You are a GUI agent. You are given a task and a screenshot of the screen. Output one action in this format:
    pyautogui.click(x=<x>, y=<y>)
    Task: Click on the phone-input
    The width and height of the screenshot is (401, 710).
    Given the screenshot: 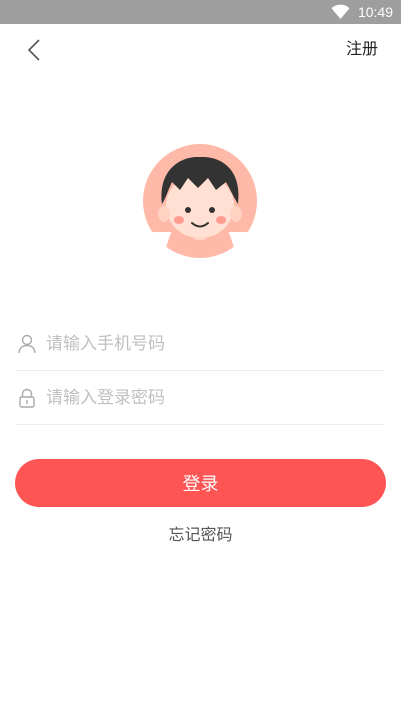 What is the action you would take?
    pyautogui.click(x=215, y=343)
    